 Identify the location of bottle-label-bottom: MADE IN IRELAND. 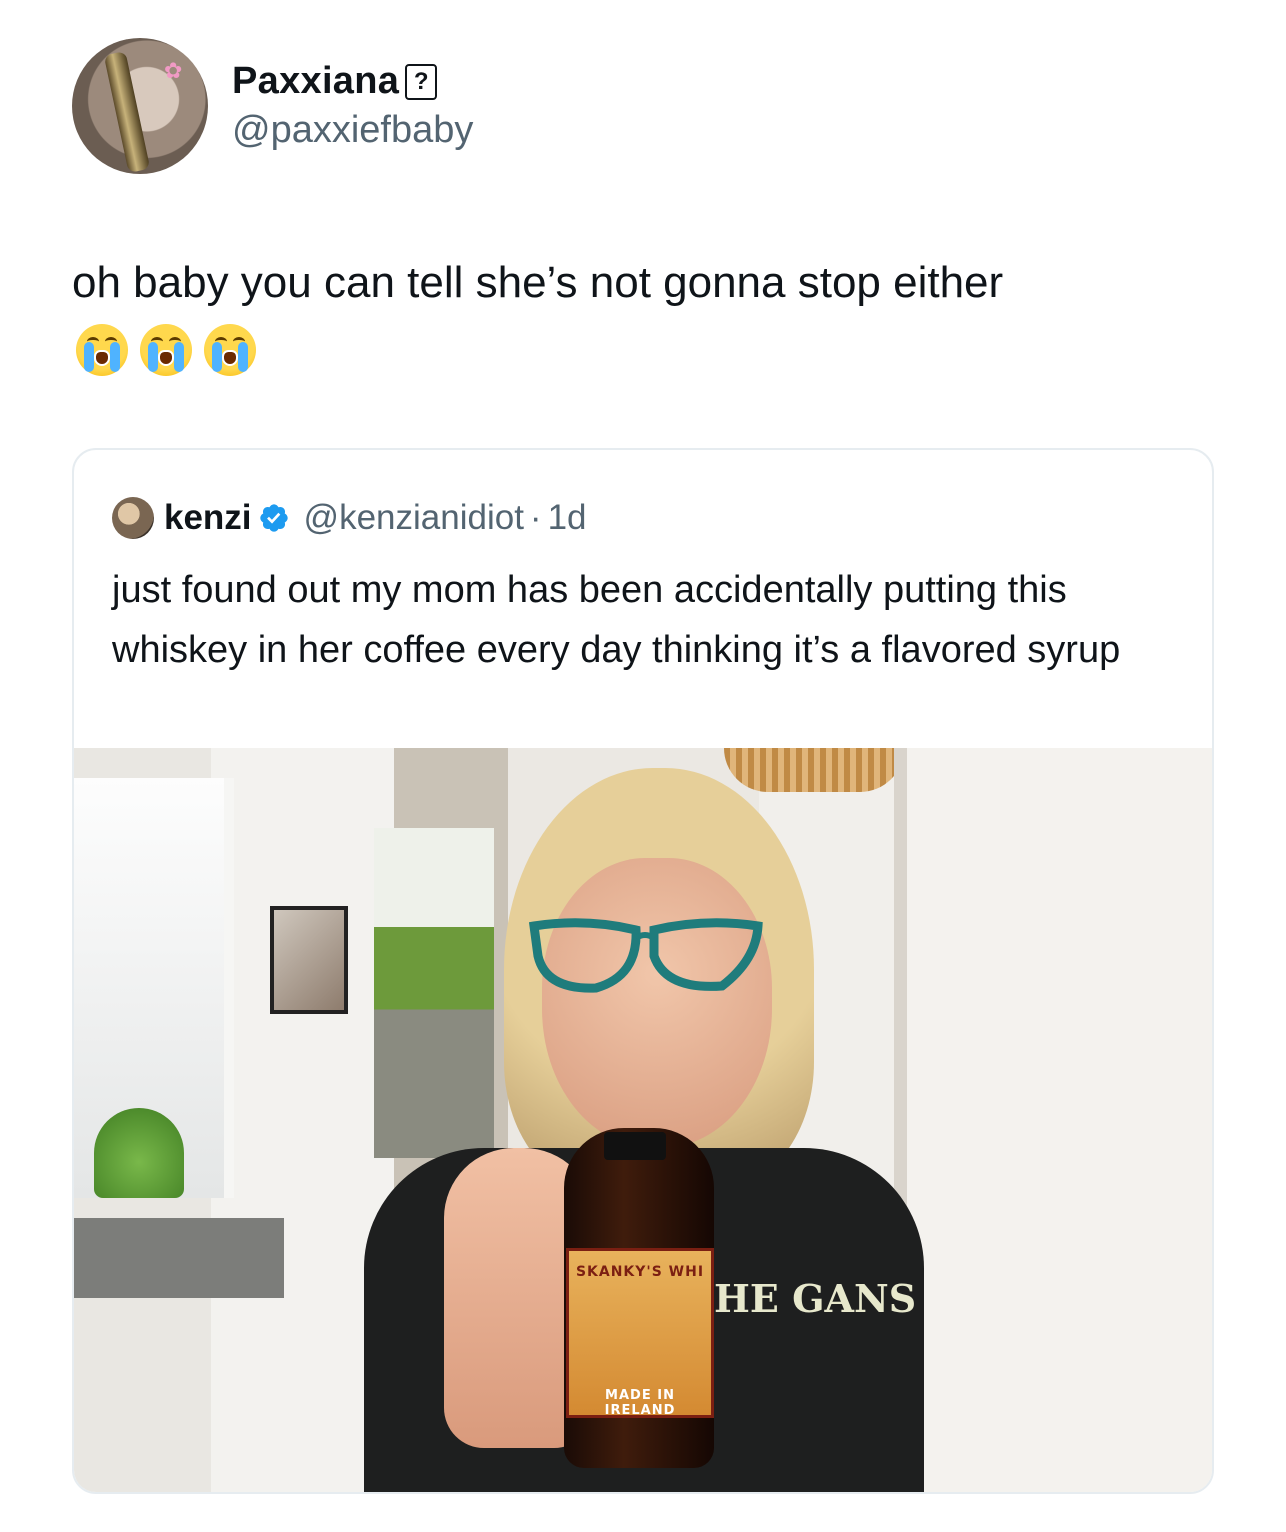
(640, 1403).